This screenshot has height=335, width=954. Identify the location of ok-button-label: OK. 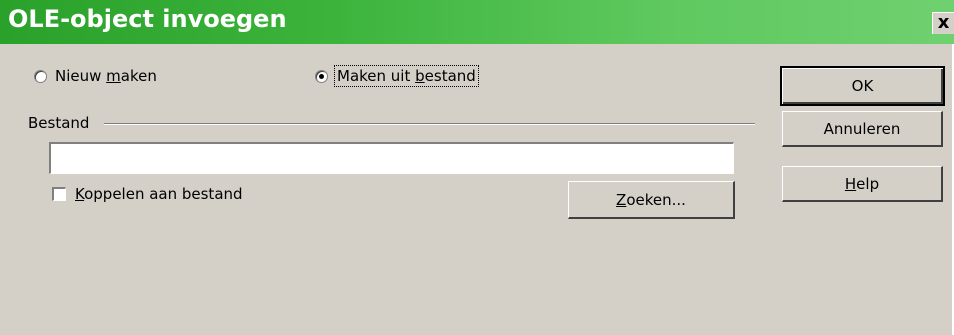
(862, 86).